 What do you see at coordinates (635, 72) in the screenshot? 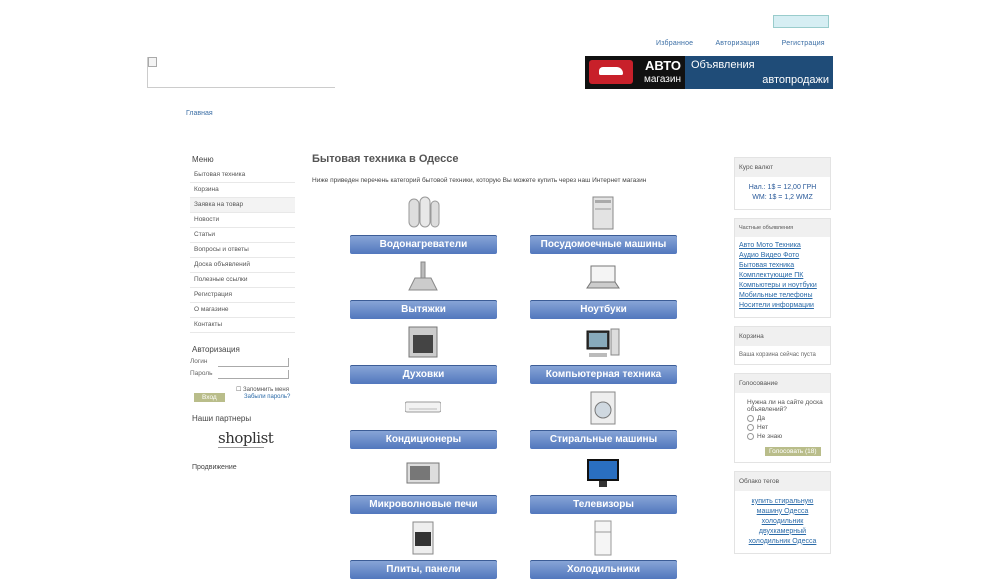
I see `banner-left: АВТО магазин` at bounding box center [635, 72].